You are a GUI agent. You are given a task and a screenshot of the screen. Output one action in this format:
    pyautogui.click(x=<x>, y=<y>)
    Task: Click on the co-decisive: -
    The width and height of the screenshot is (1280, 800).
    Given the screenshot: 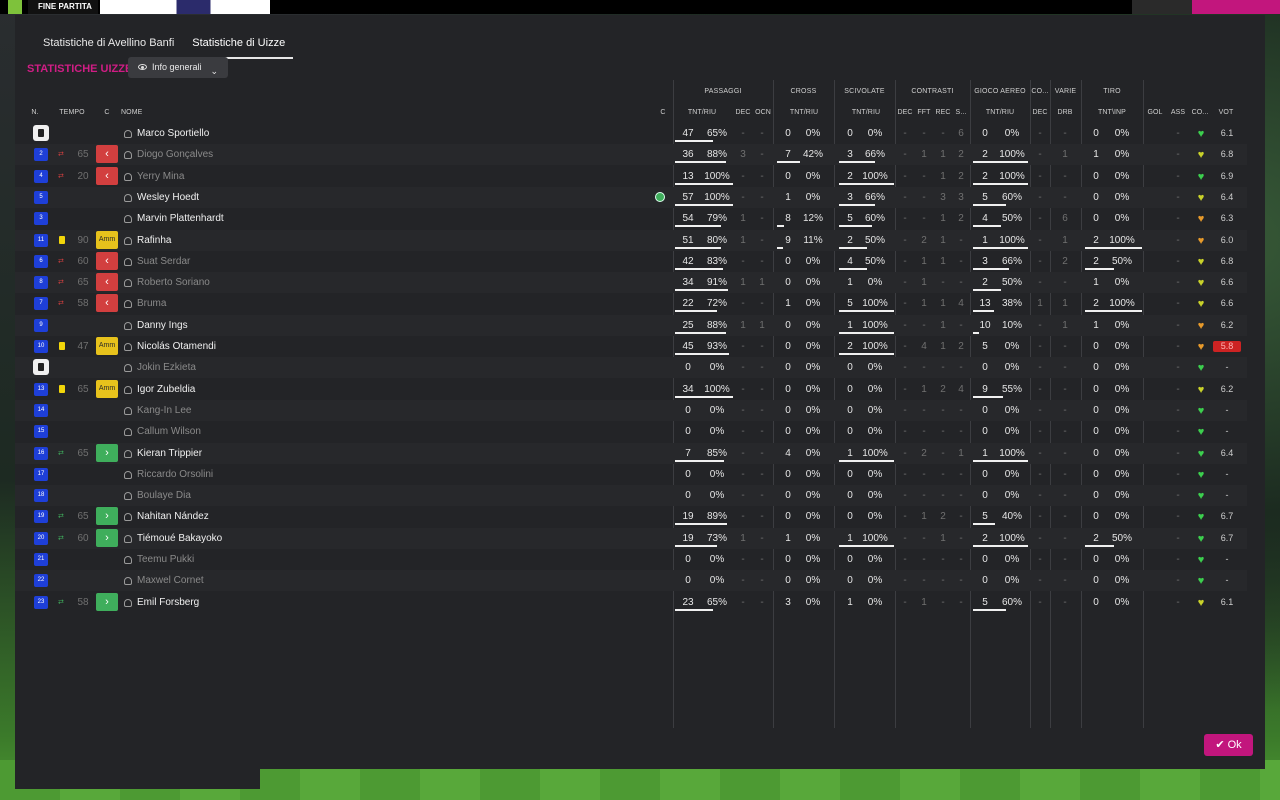 What is the action you would take?
    pyautogui.click(x=1040, y=517)
    